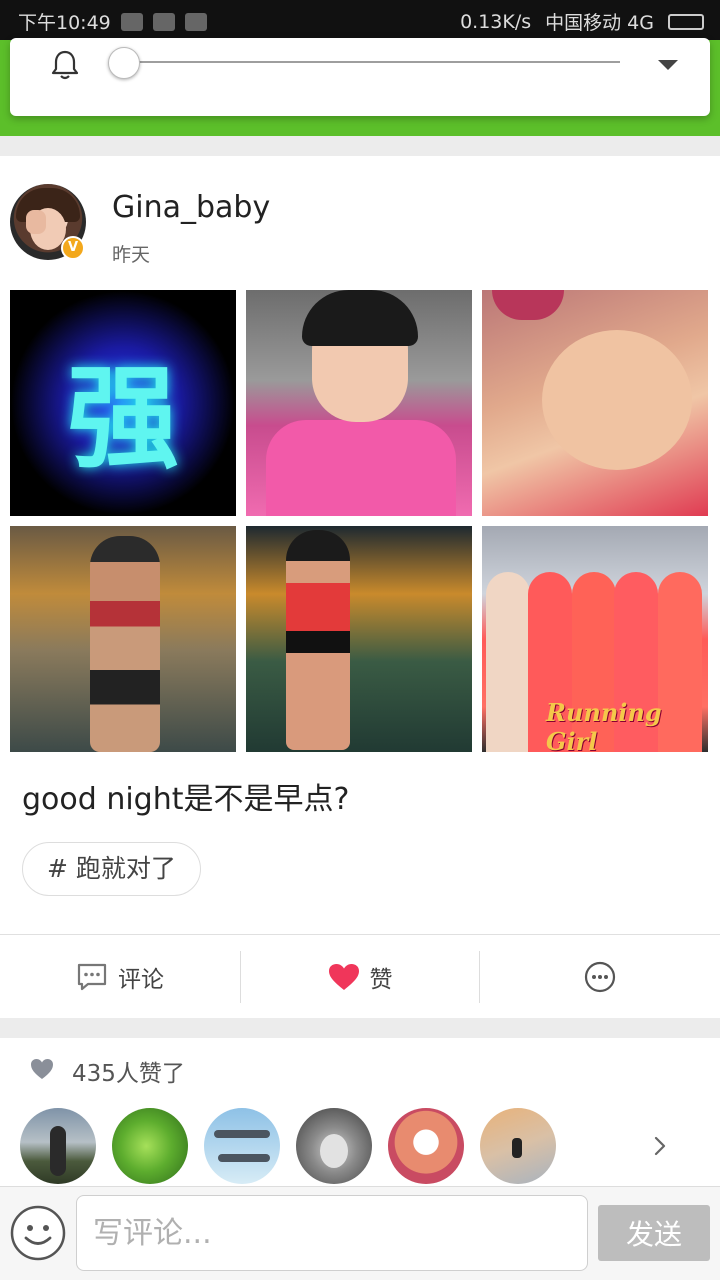  What do you see at coordinates (123, 639) in the screenshot?
I see `gym-mirror-selfie-image` at bounding box center [123, 639].